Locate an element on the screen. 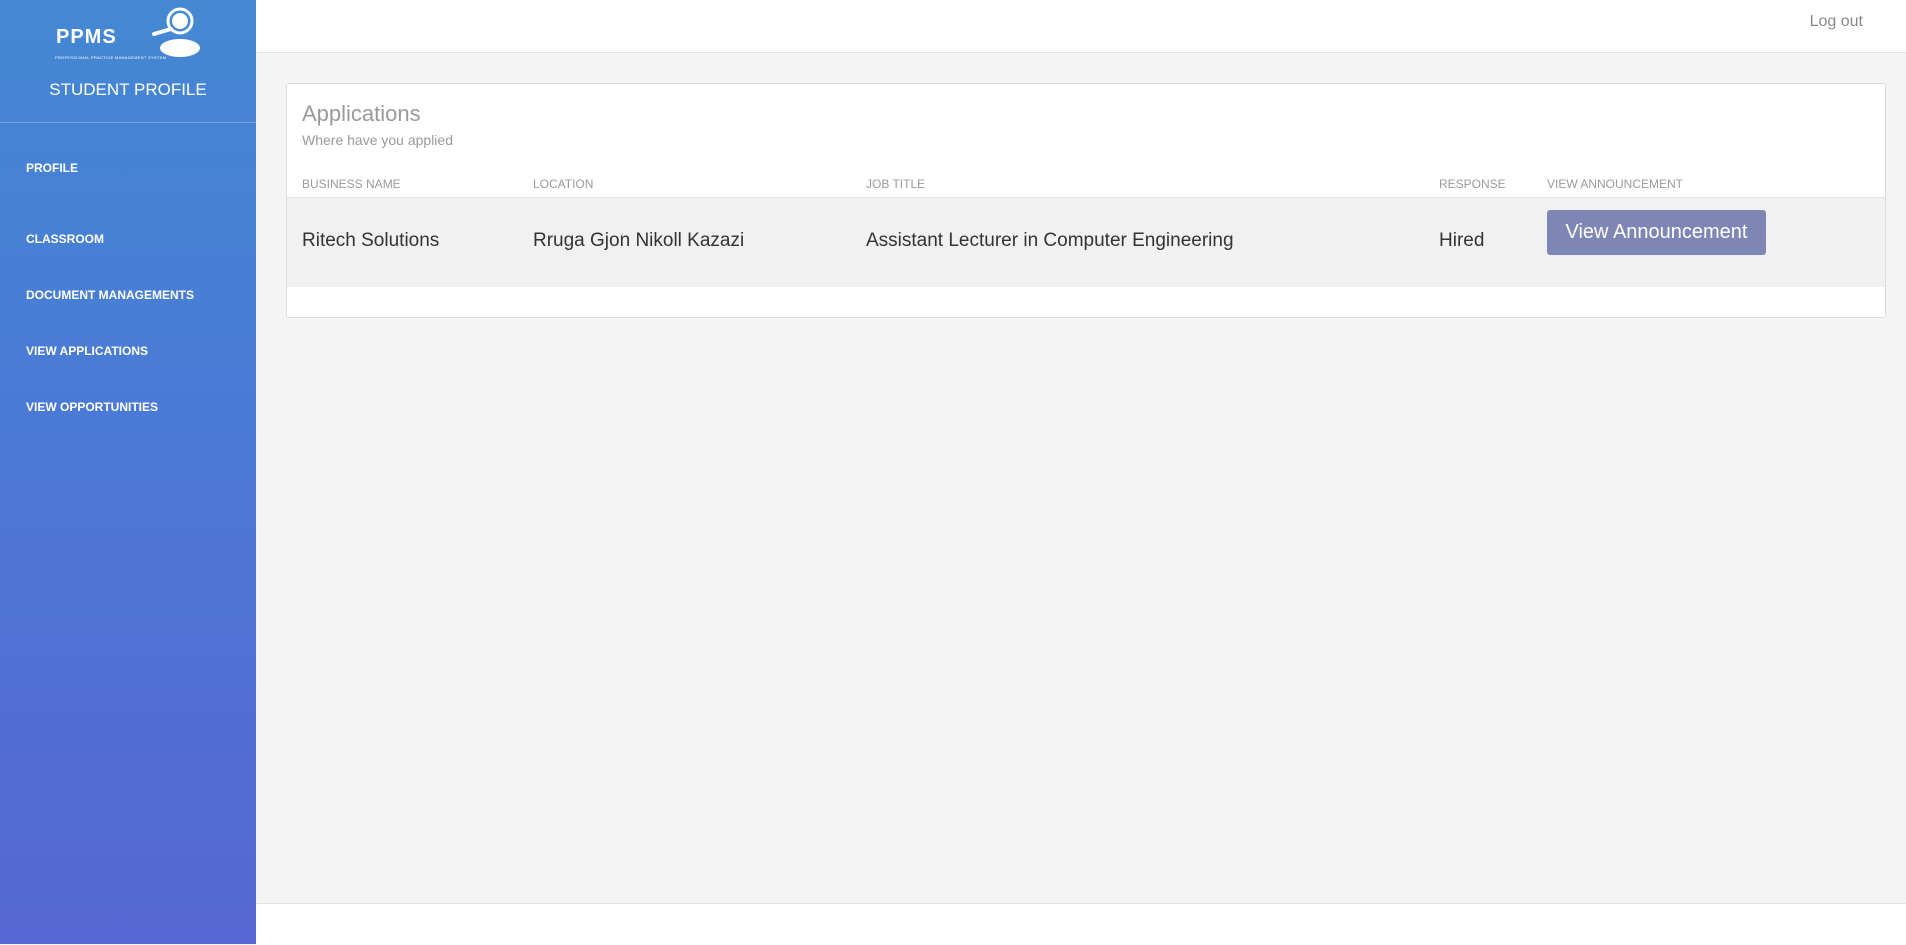 The image size is (1906, 945). column-header-job-title: JOB TITLE is located at coordinates (896, 184).